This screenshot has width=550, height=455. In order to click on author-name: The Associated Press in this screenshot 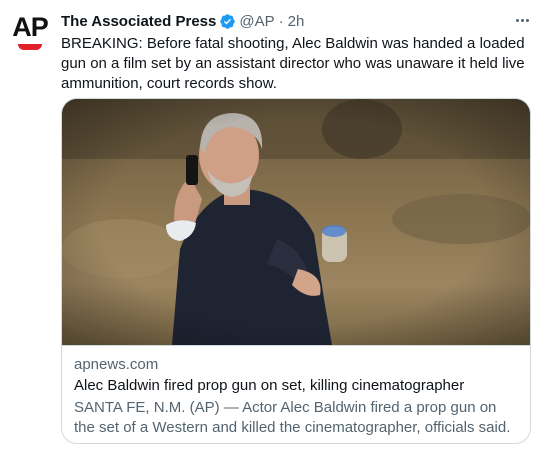, I will do `click(138, 21)`.